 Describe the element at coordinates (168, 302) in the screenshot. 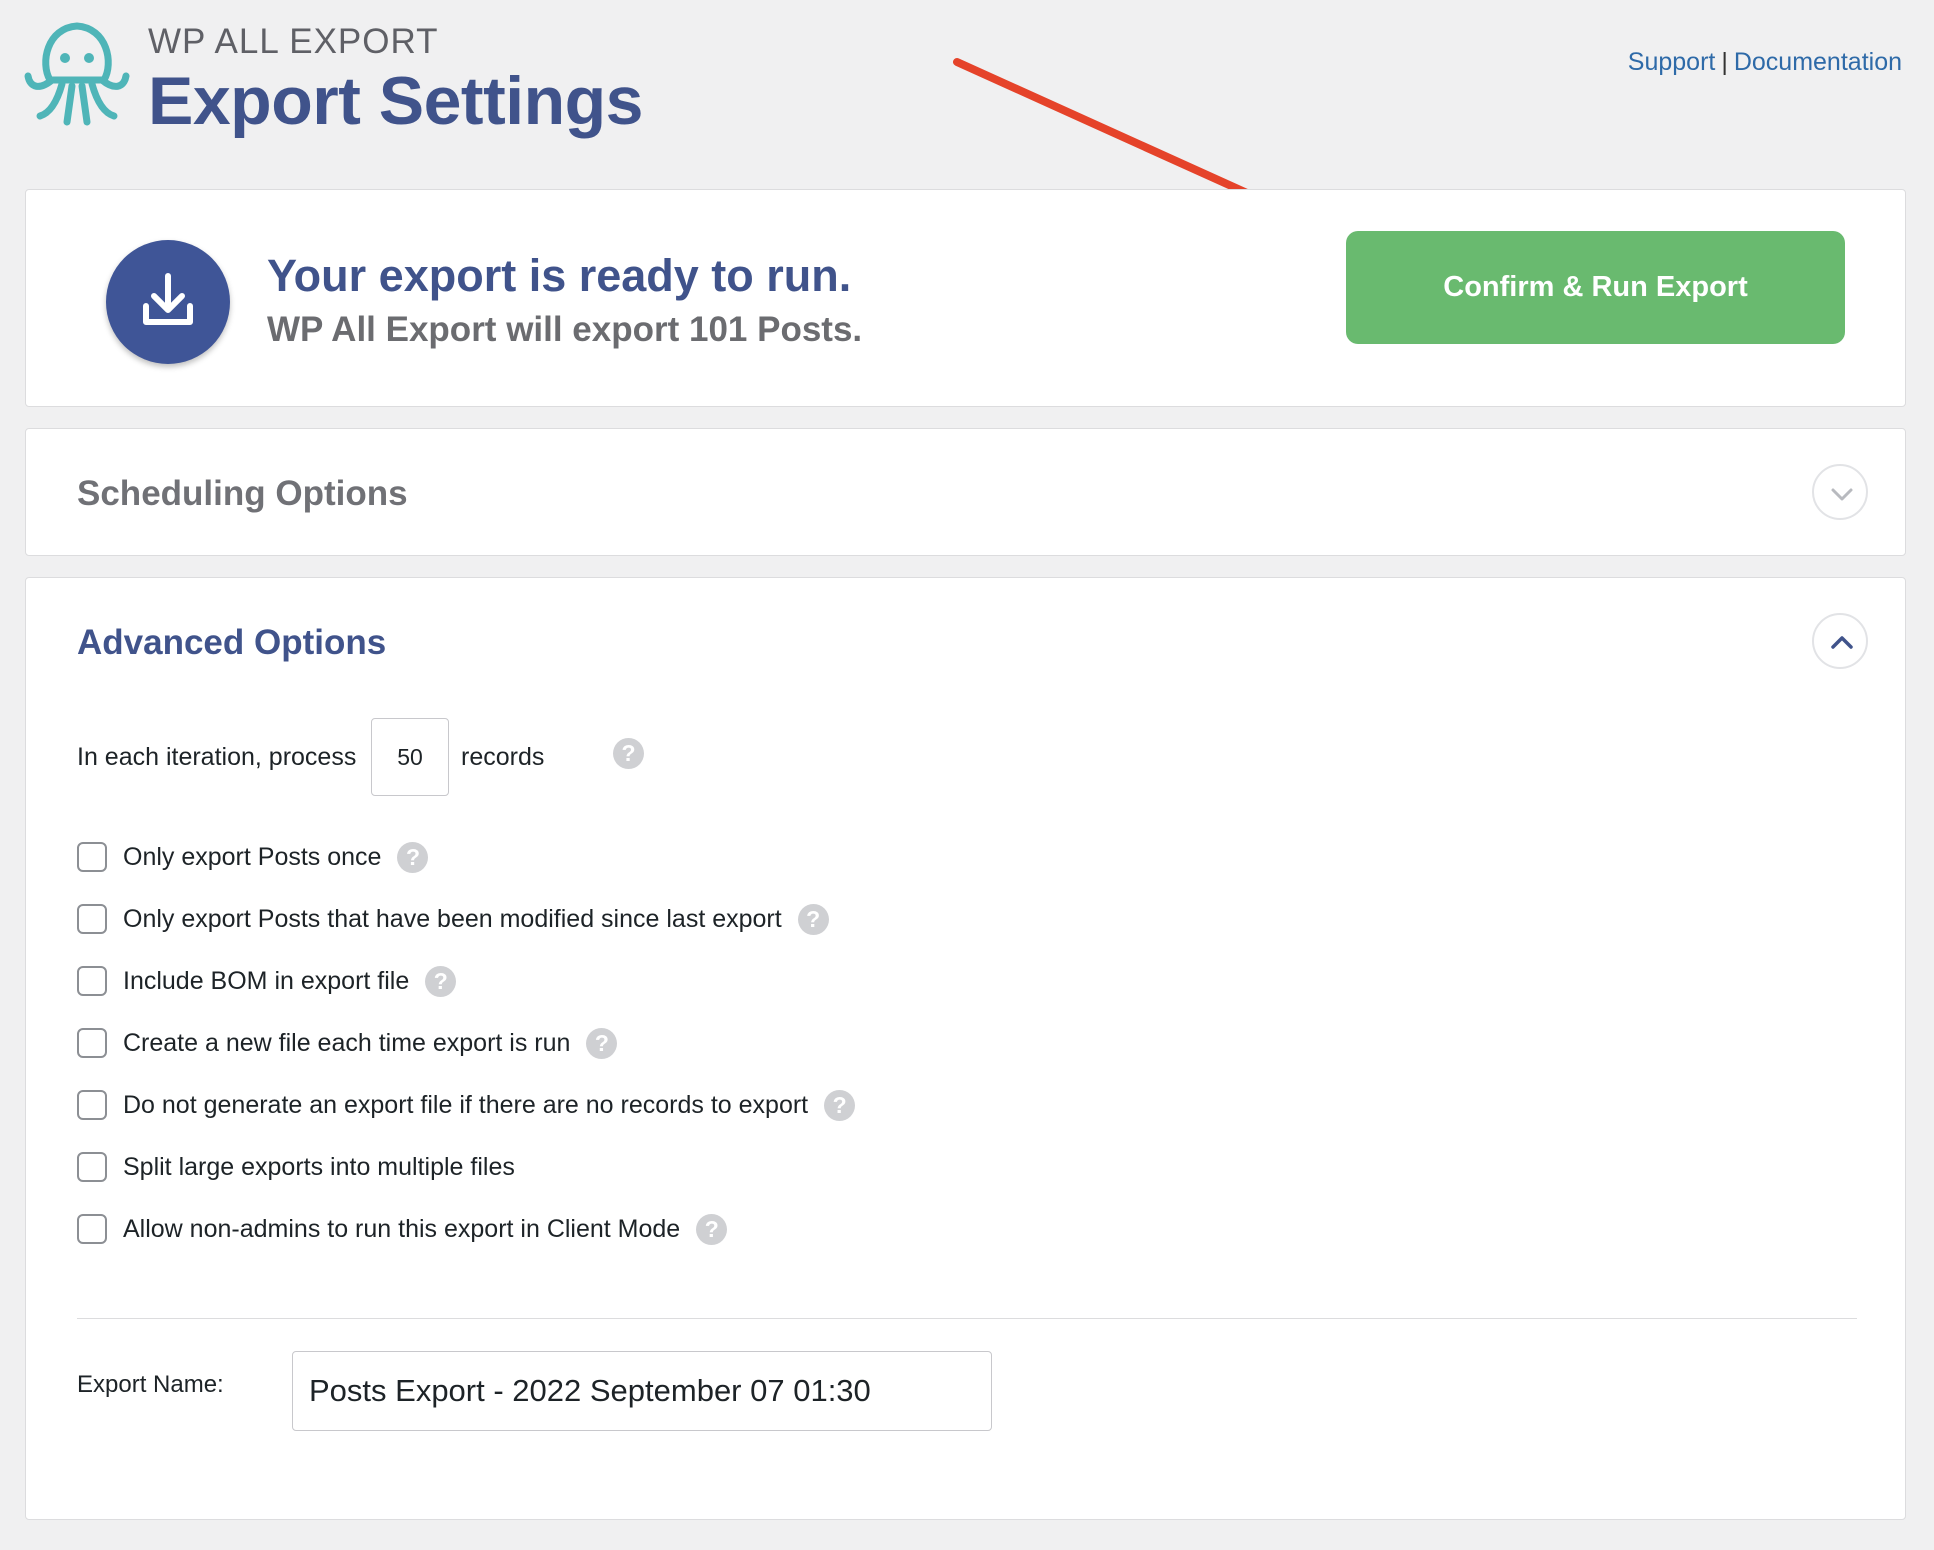

I see `download-icon` at that location.